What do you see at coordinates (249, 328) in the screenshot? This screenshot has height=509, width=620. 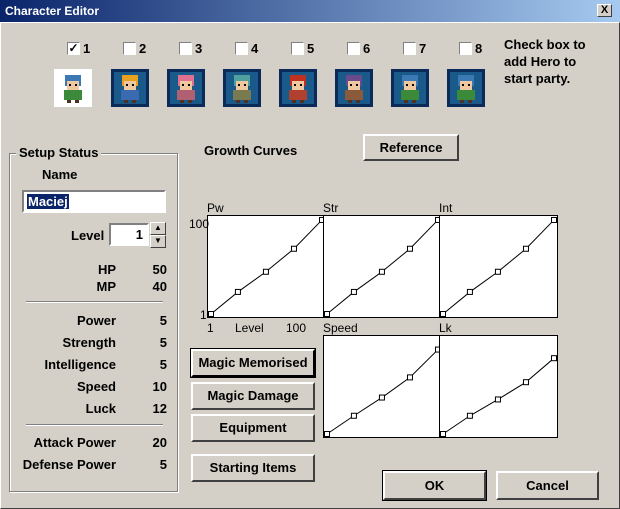 I see `axis-x-label: Level` at bounding box center [249, 328].